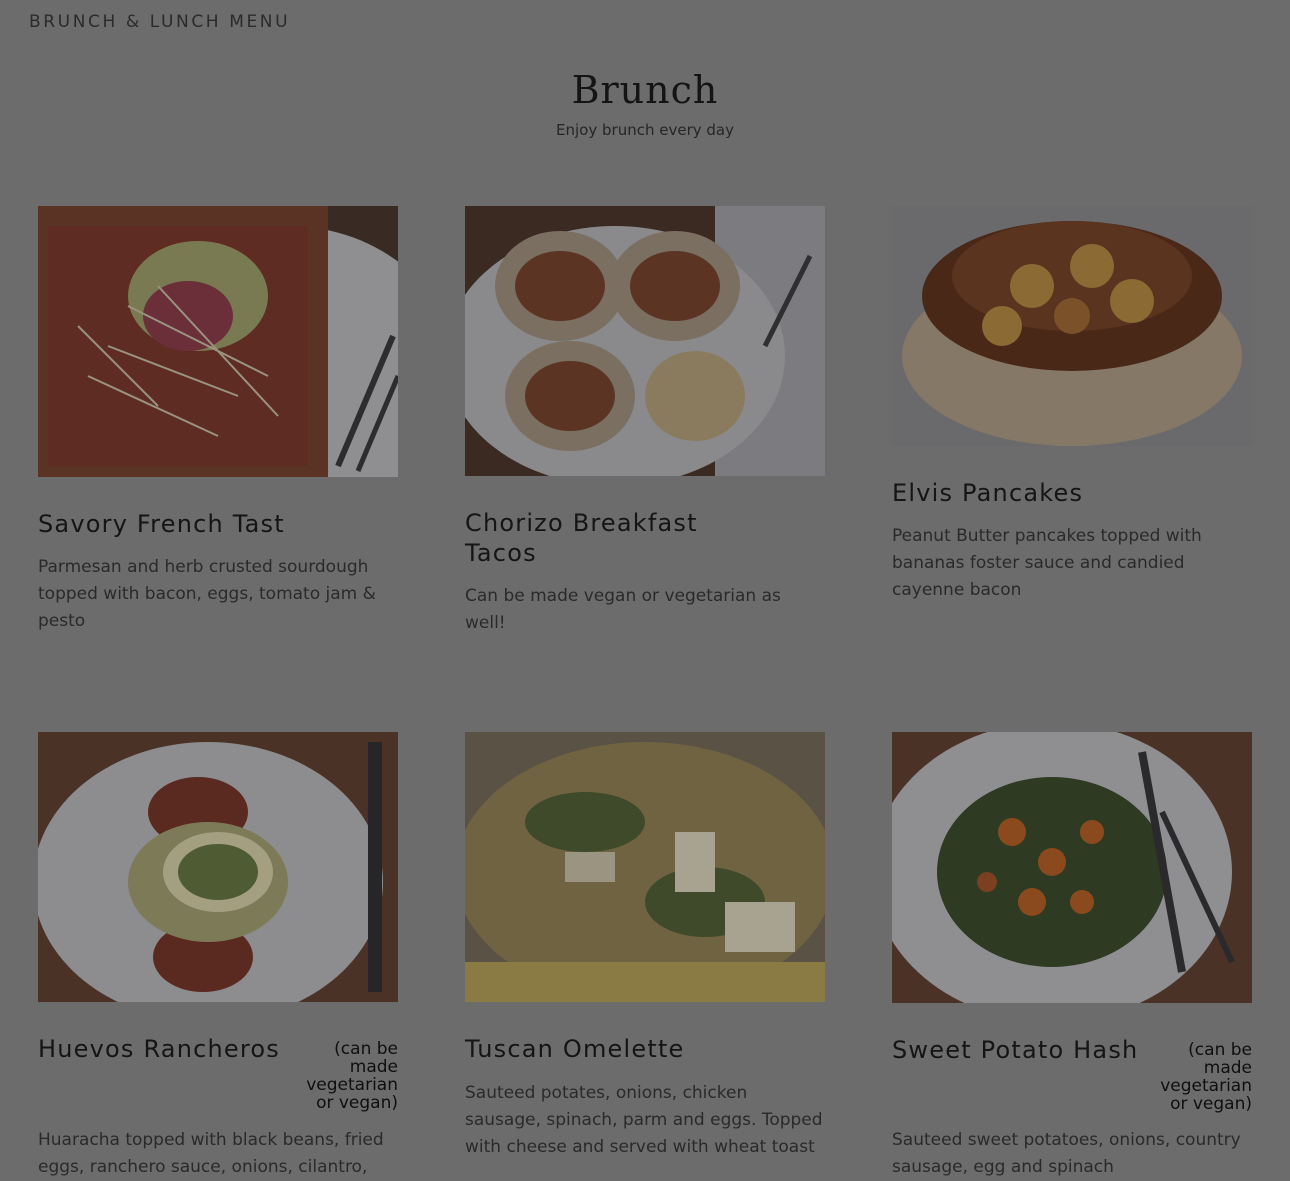 This screenshot has width=1290, height=1181. I want to click on menu-item-name: Savory French Tast, so click(161, 524).